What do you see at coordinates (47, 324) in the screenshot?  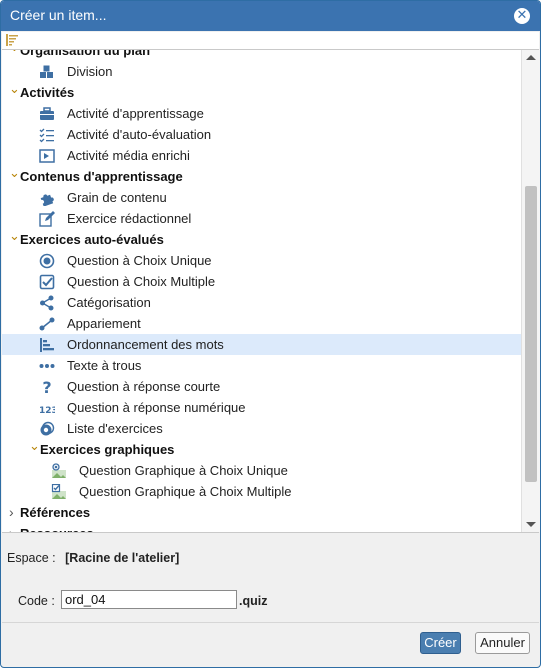 I see `link-nodes-icon` at bounding box center [47, 324].